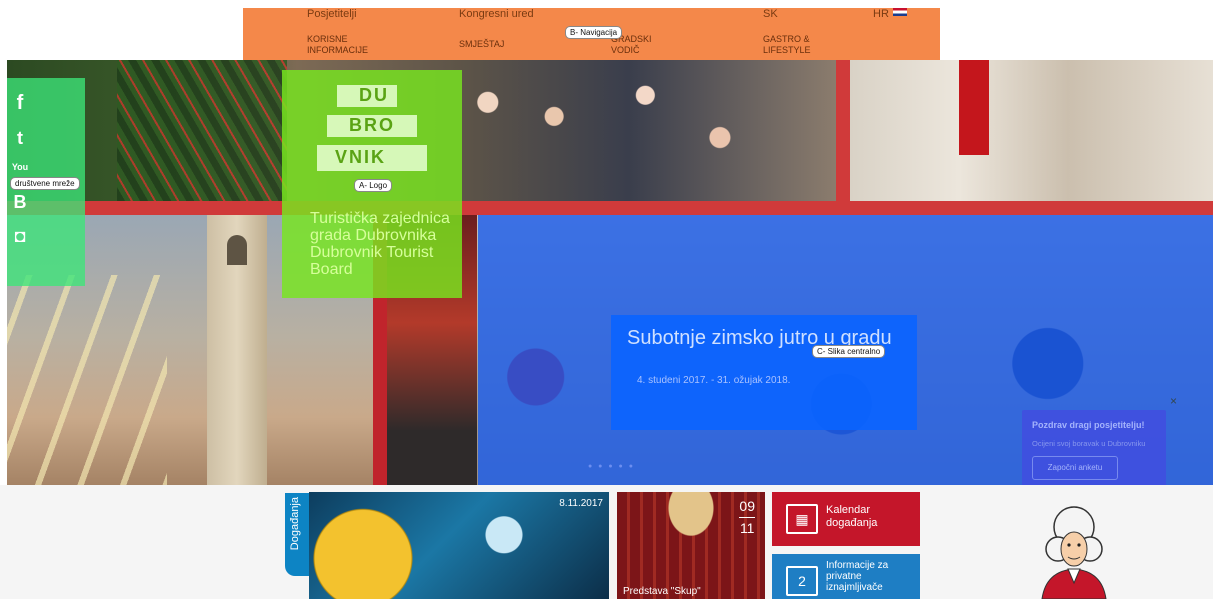  Describe the element at coordinates (20, 202) in the screenshot. I see `blogger-icon: B` at that location.